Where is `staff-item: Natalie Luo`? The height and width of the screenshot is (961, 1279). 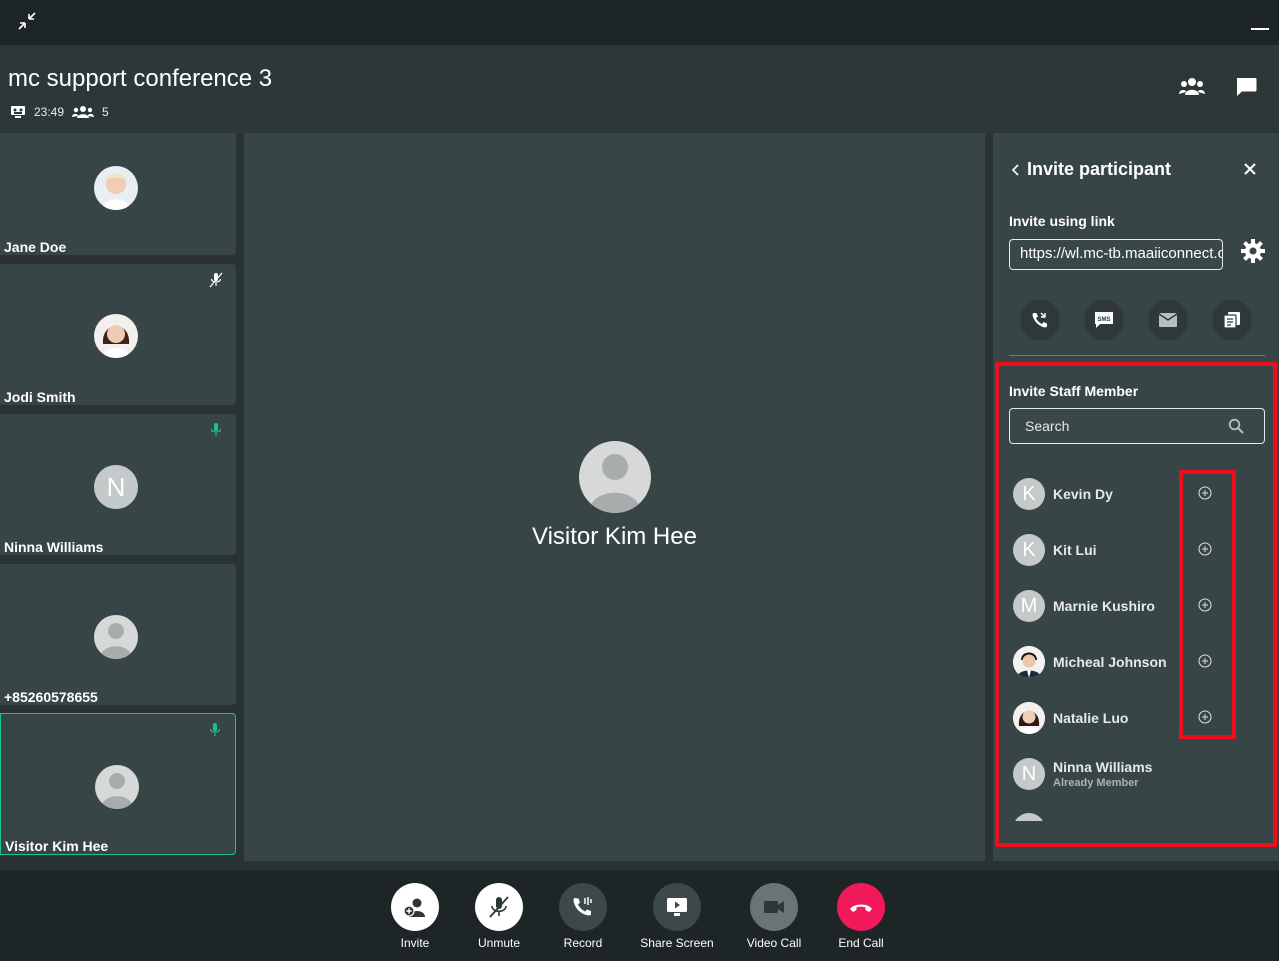 staff-item: Natalie Luo is located at coordinates (1133, 718).